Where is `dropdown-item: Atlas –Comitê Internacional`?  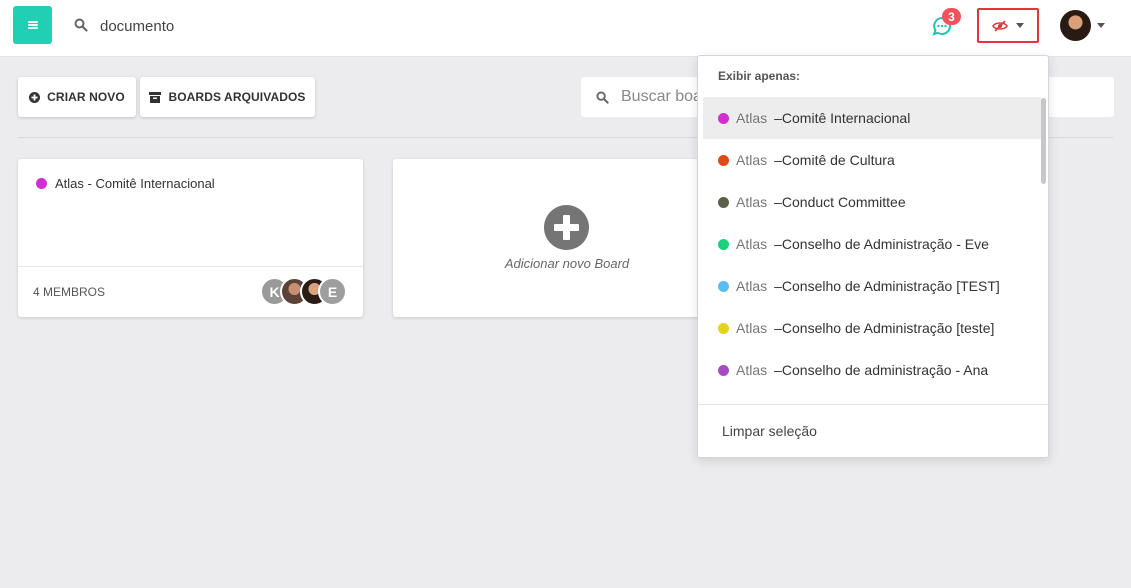 dropdown-item: Atlas –Comitê Internacional is located at coordinates (872, 118).